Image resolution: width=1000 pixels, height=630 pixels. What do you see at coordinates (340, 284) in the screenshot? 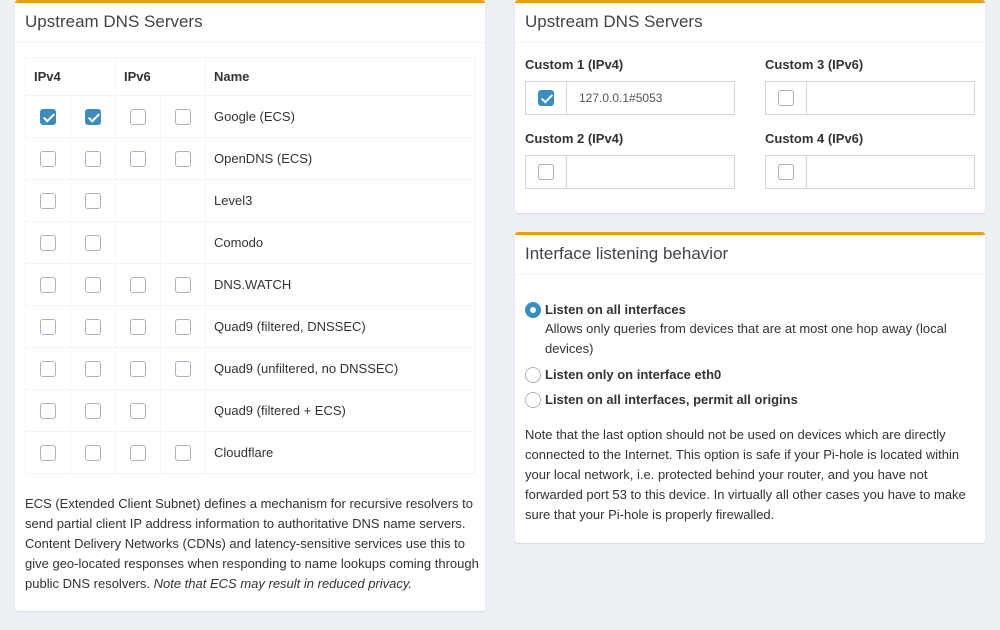
I see `server-name: DNS.WATCH` at bounding box center [340, 284].